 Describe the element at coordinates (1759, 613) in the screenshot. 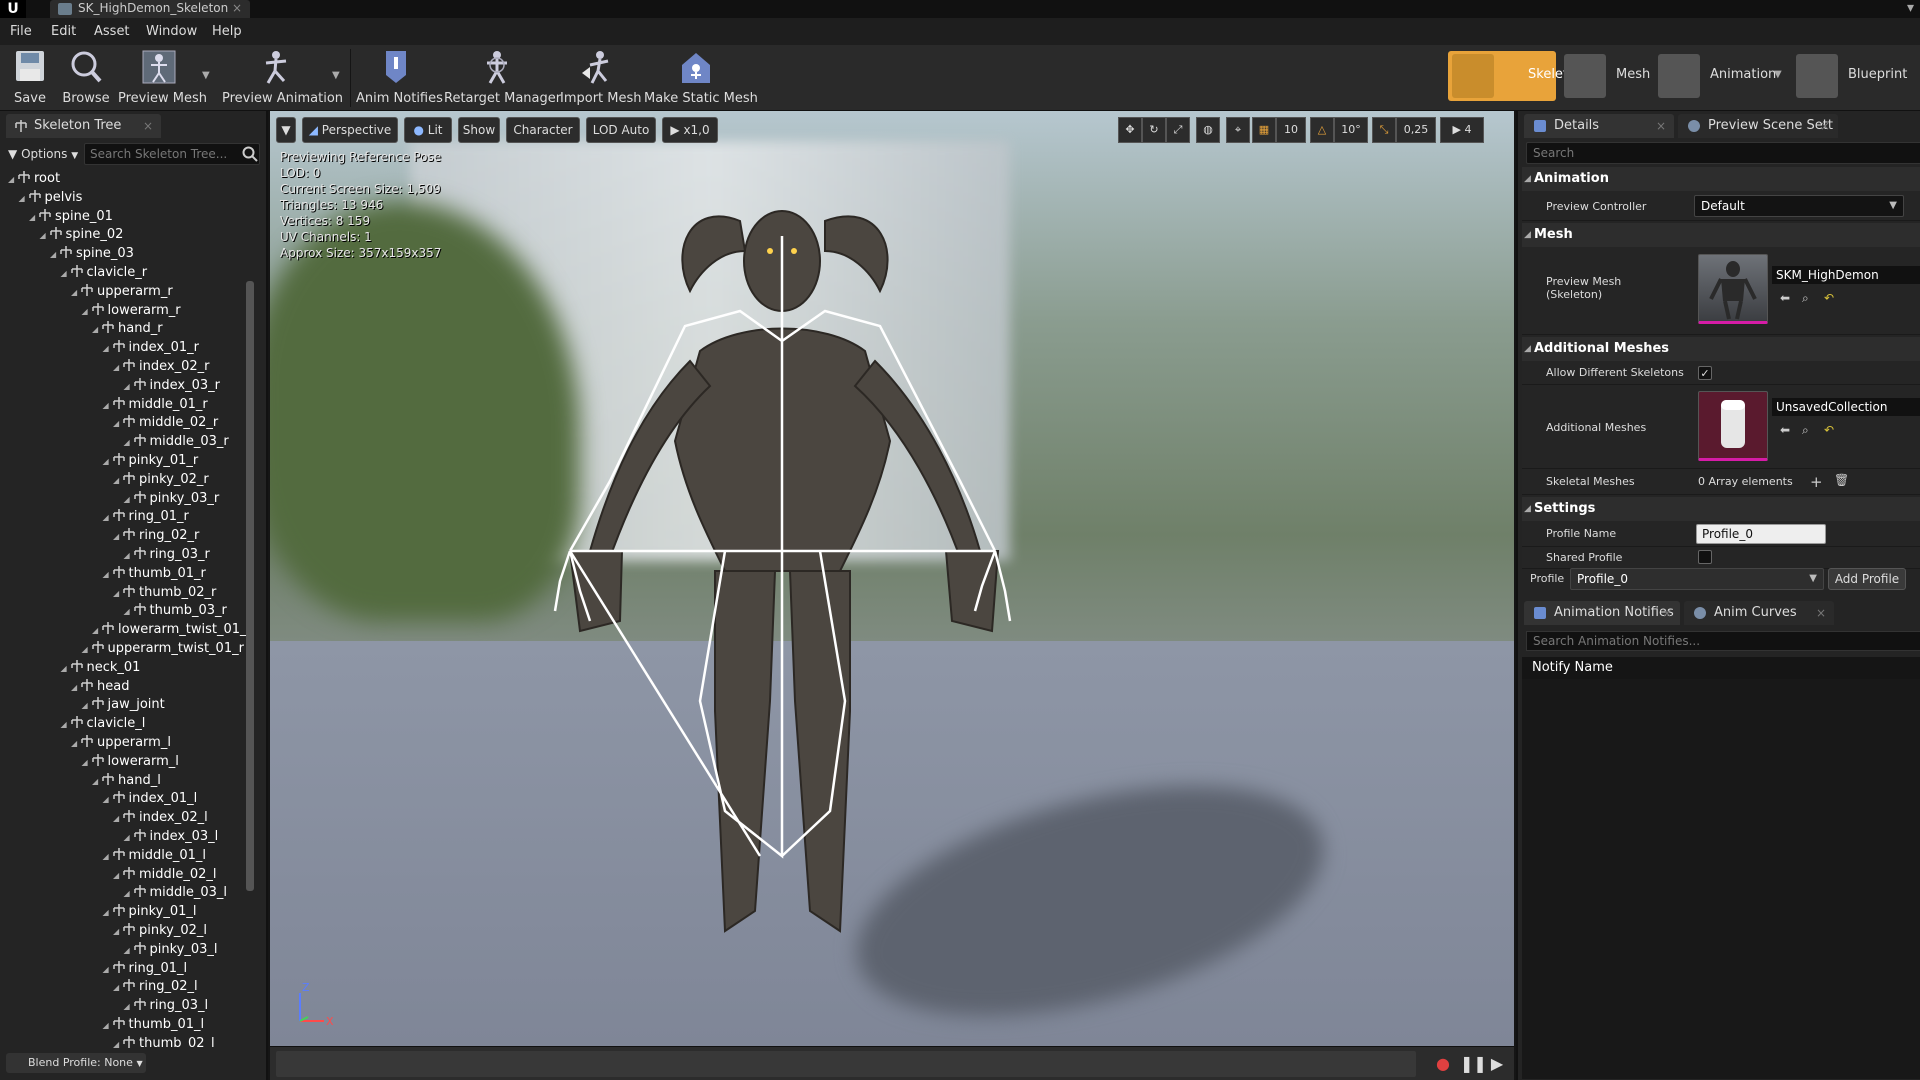

I see `tab-anim-curves: Anim Curves ×` at that location.